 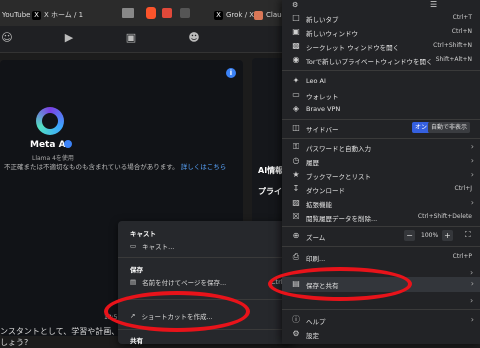 I want to click on people-icon: ☺, so click(x=7, y=38).